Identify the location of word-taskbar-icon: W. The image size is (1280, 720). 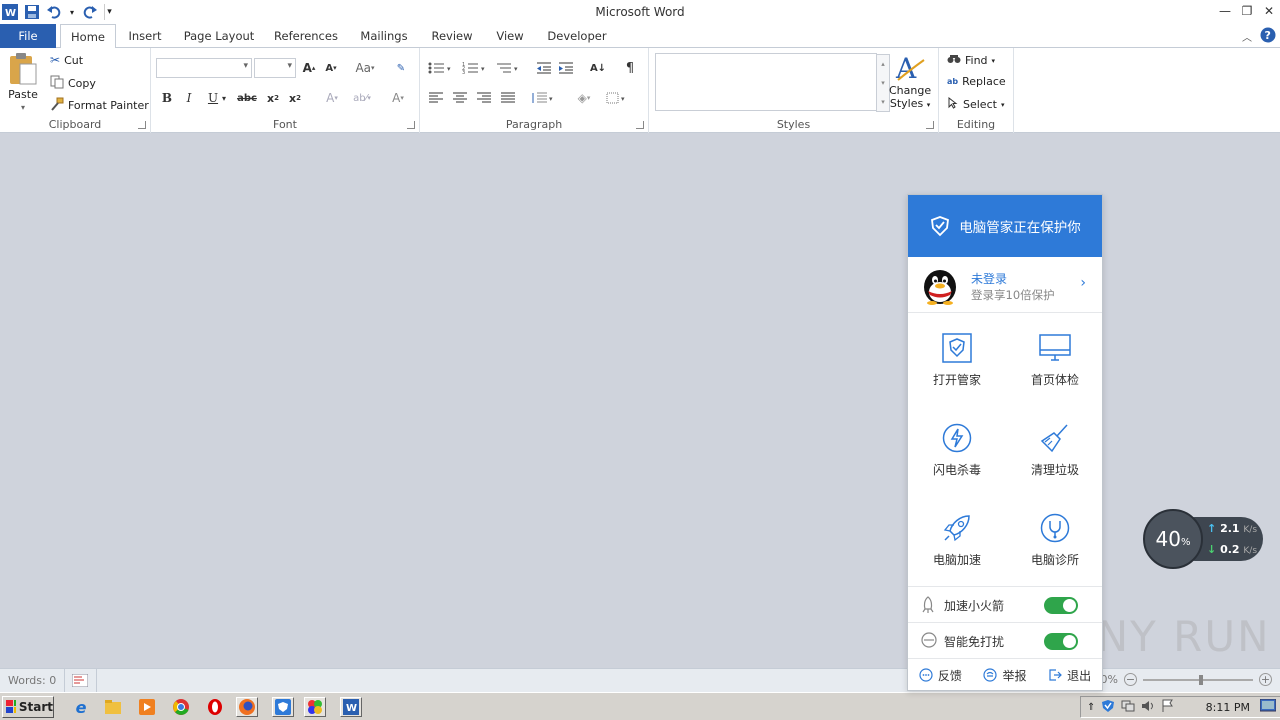
(351, 707).